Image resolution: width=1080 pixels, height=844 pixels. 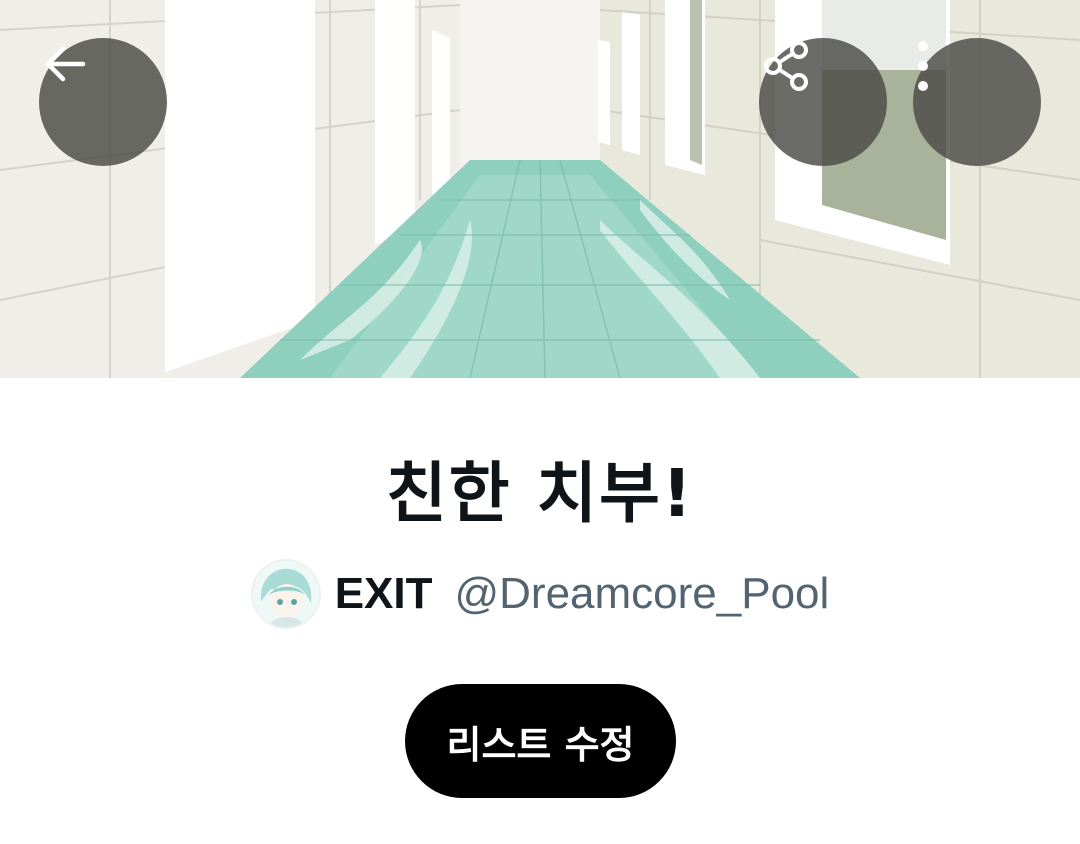 What do you see at coordinates (823, 102) in the screenshot?
I see `share-button` at bounding box center [823, 102].